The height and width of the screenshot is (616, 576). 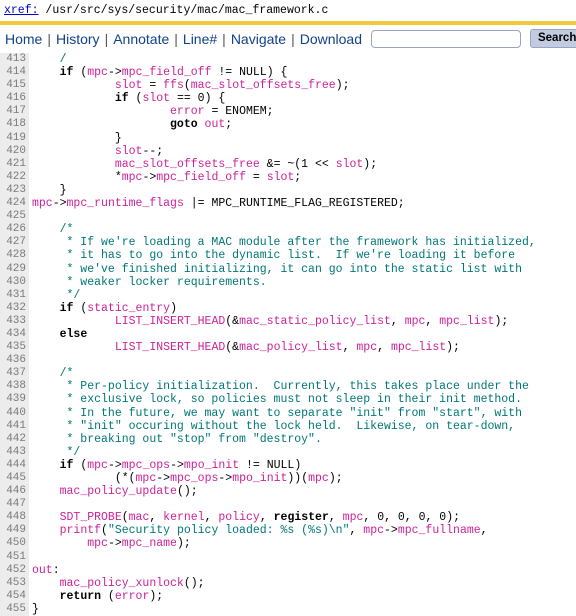 I want to click on line-number: 415, so click(x=14, y=86).